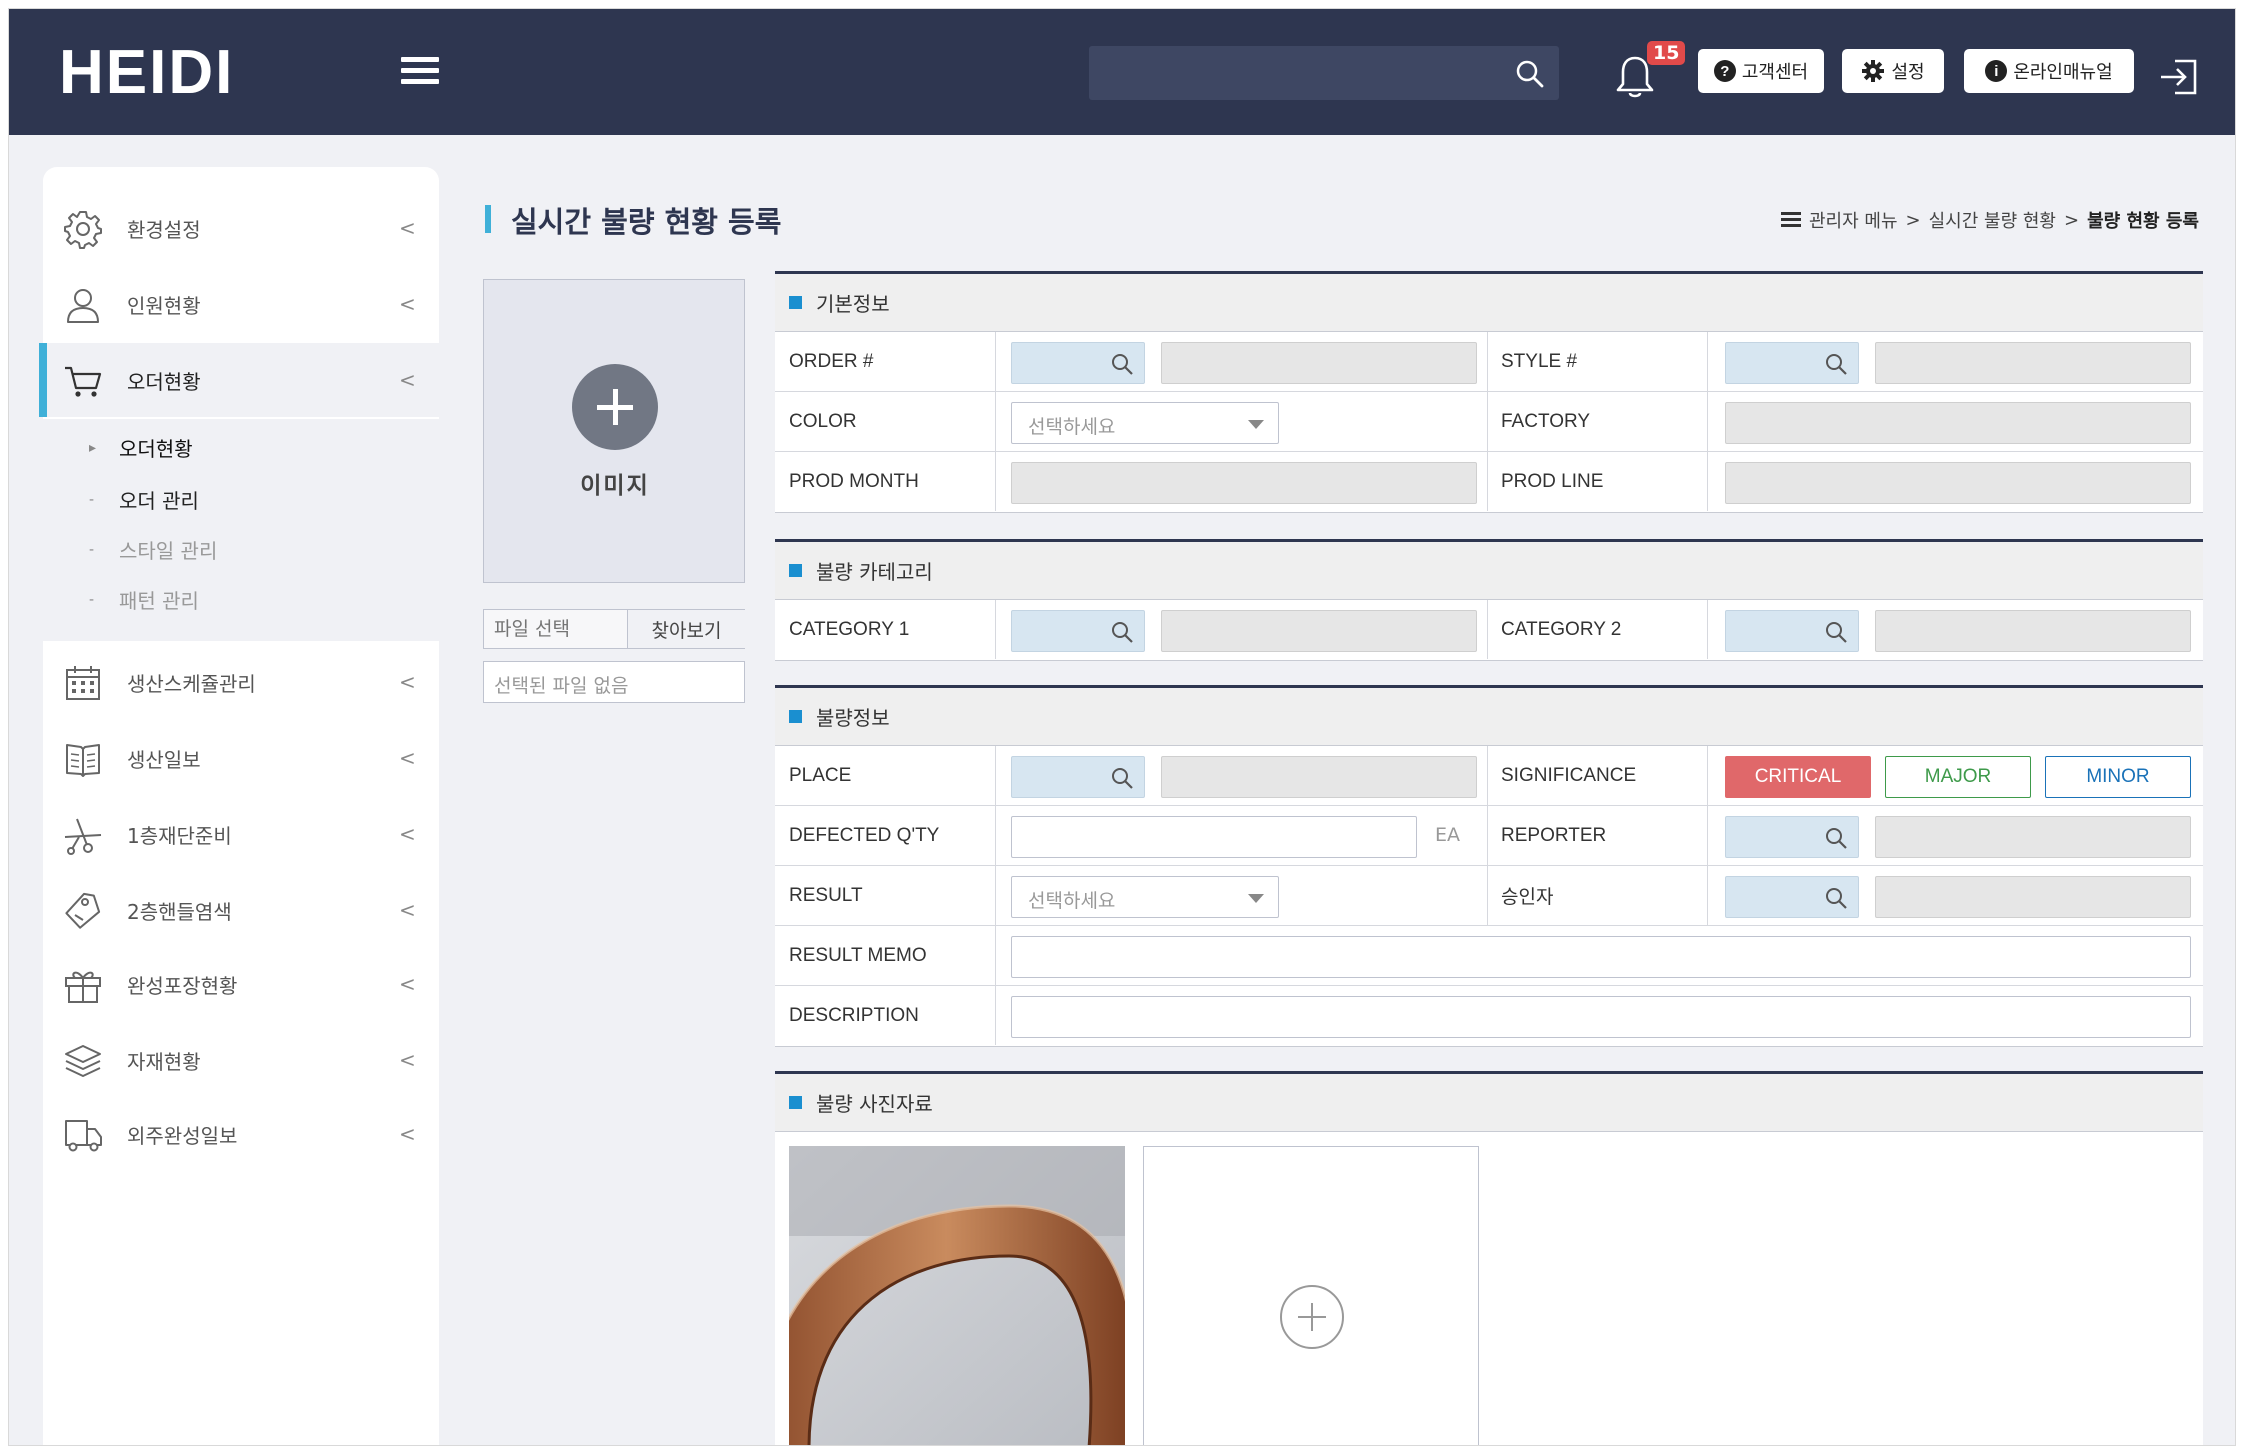  Describe the element at coordinates (241, 984) in the screenshot. I see `sidebar-item-packing: 완성포장현황 <` at that location.